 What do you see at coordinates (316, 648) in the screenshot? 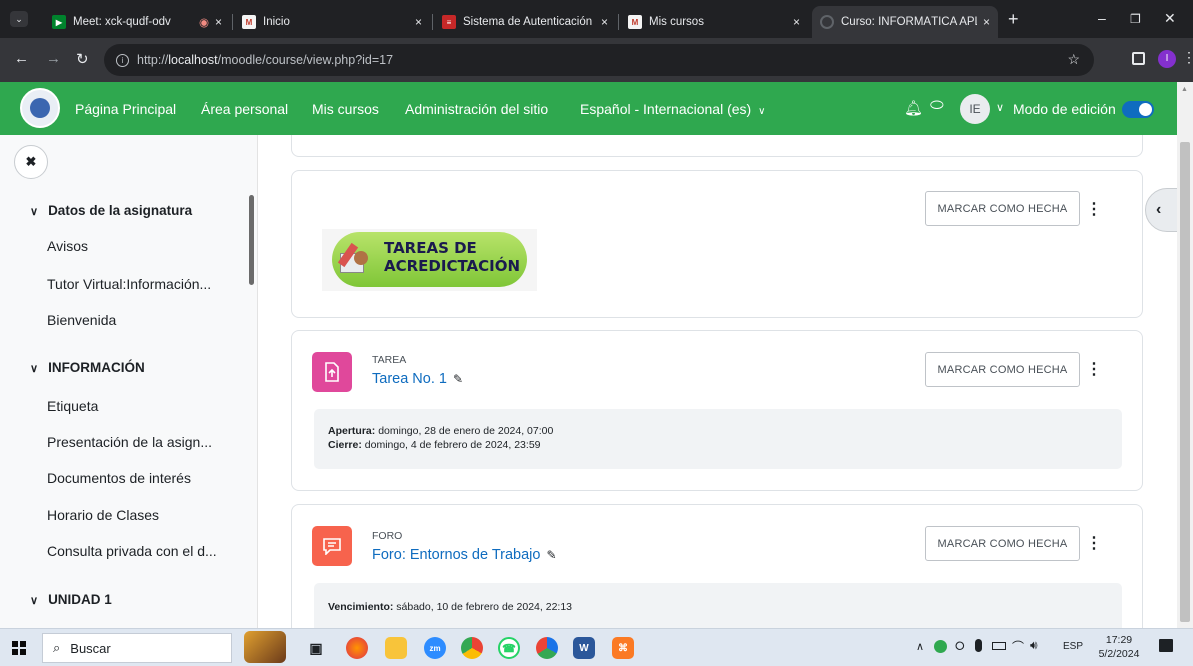
I see `task-view-icon: ▣` at bounding box center [316, 648].